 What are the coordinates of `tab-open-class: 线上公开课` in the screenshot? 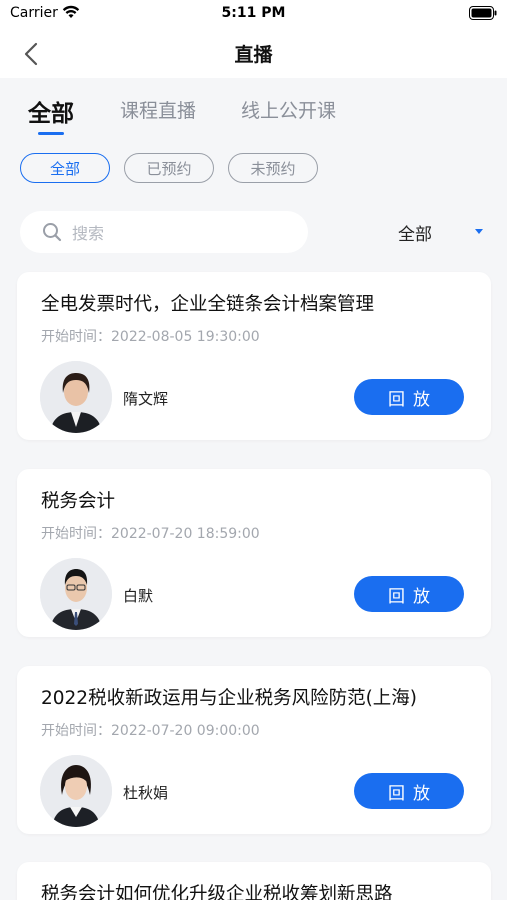 It's located at (288, 109).